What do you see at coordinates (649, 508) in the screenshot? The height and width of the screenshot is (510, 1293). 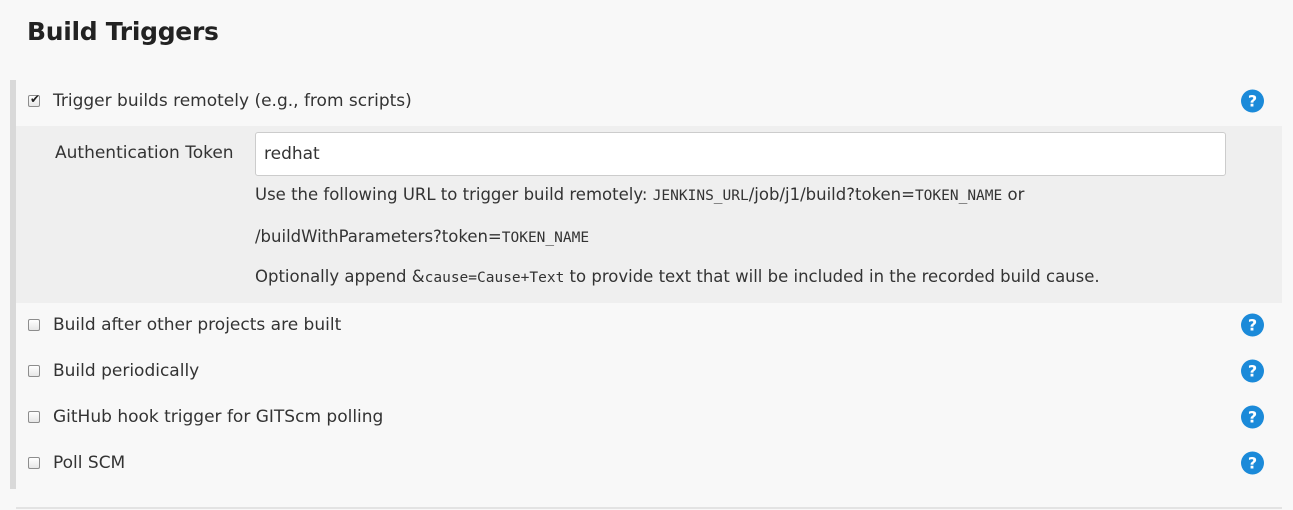 I see `section-divider` at bounding box center [649, 508].